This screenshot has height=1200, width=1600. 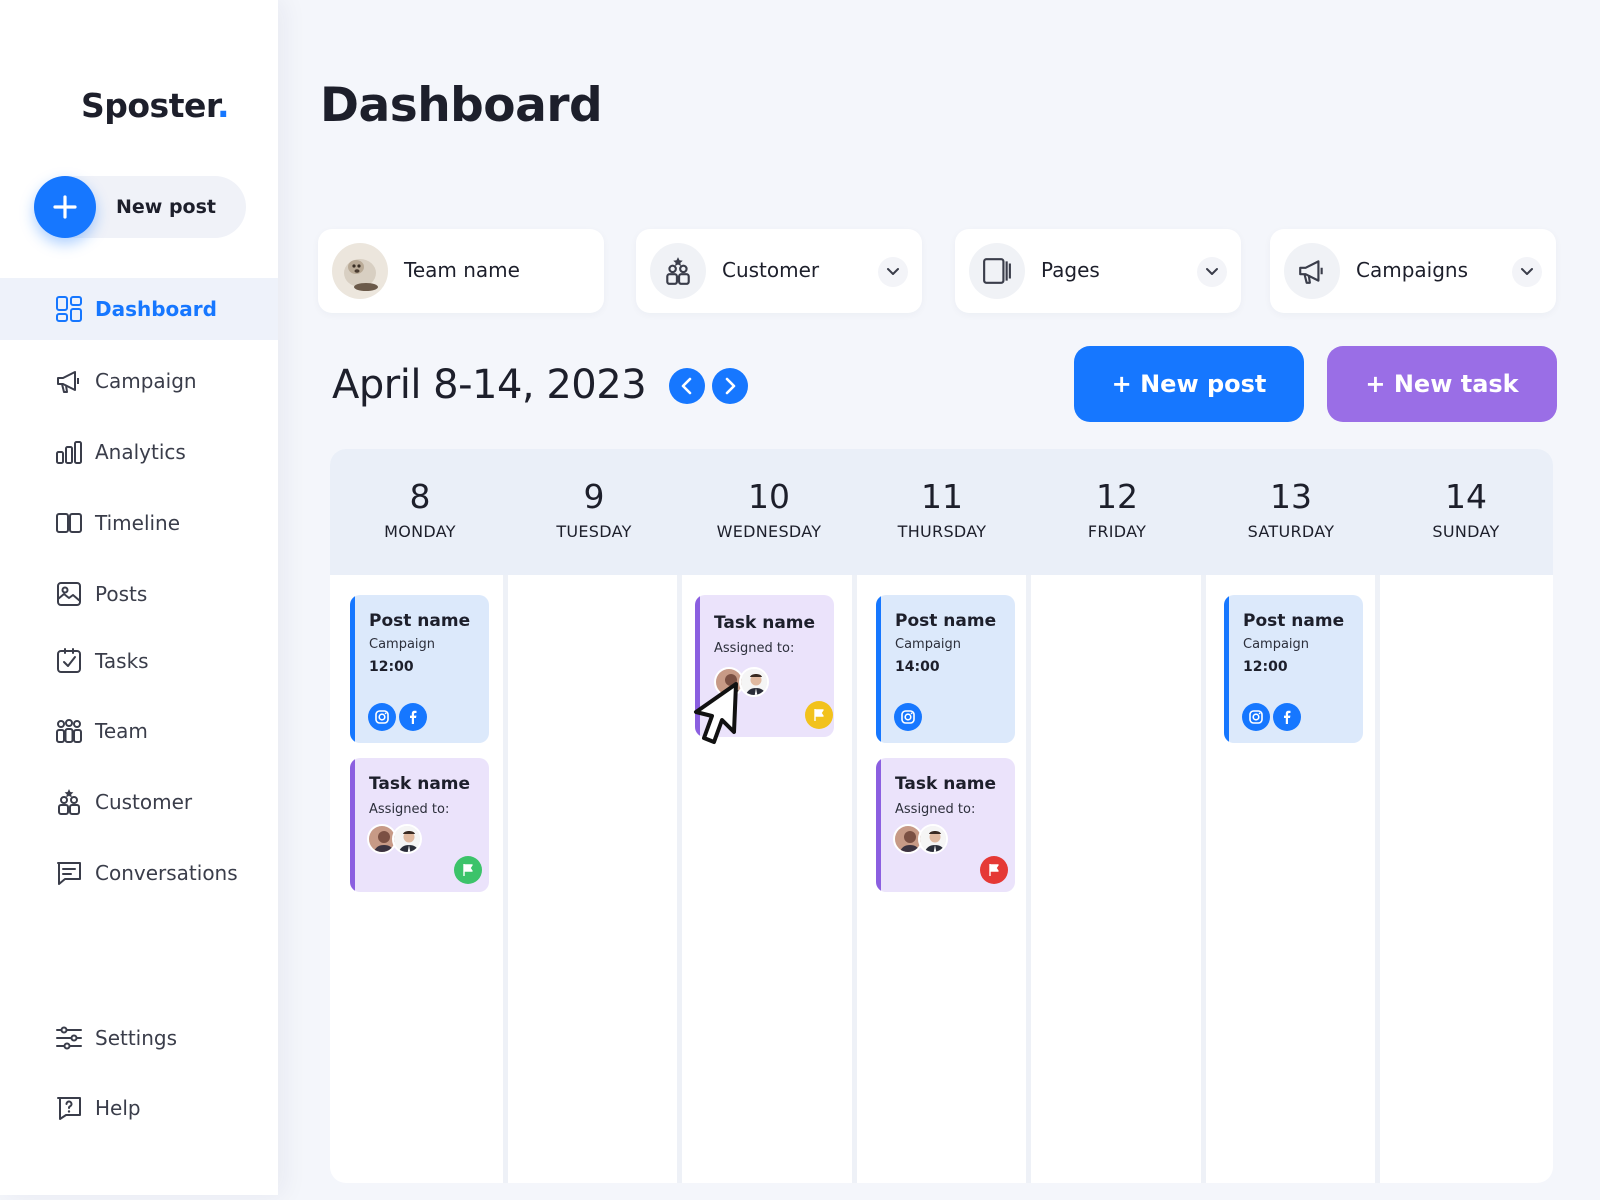 I want to click on filter-label: Pages, so click(x=1070, y=270).